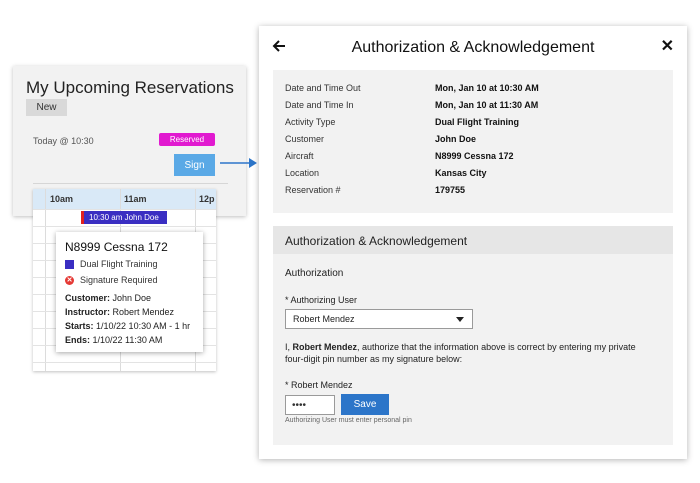 The height and width of the screenshot is (483, 700). Describe the element at coordinates (194, 165) in the screenshot. I see `sign-button: Sign` at that location.